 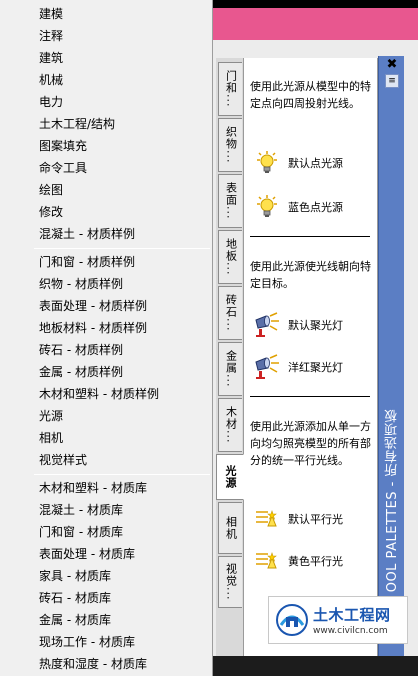 I want to click on tool-label: 默认聚光灯, so click(x=315, y=325).